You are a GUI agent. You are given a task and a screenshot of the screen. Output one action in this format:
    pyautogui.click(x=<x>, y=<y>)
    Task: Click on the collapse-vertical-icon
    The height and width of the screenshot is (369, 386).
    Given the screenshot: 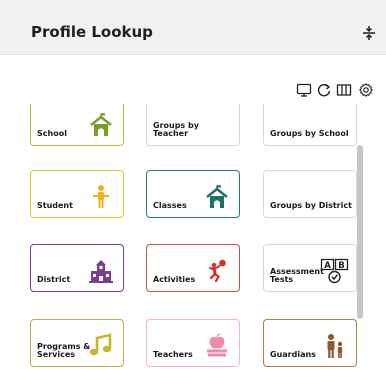 What is the action you would take?
    pyautogui.click(x=369, y=33)
    